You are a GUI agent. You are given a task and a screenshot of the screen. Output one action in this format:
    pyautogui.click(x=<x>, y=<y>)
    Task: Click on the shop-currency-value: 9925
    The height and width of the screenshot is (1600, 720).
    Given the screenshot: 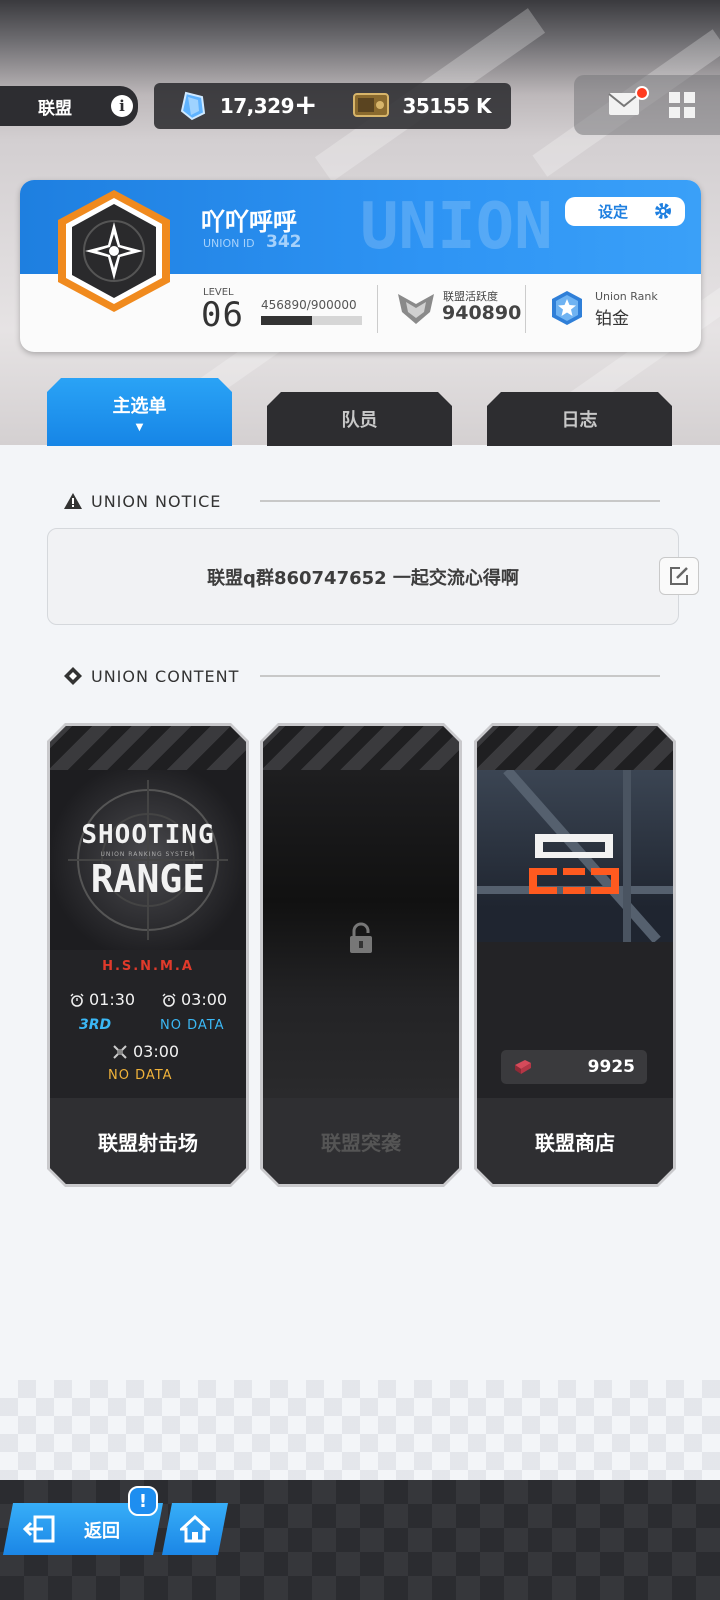 What is the action you would take?
    pyautogui.click(x=611, y=1067)
    